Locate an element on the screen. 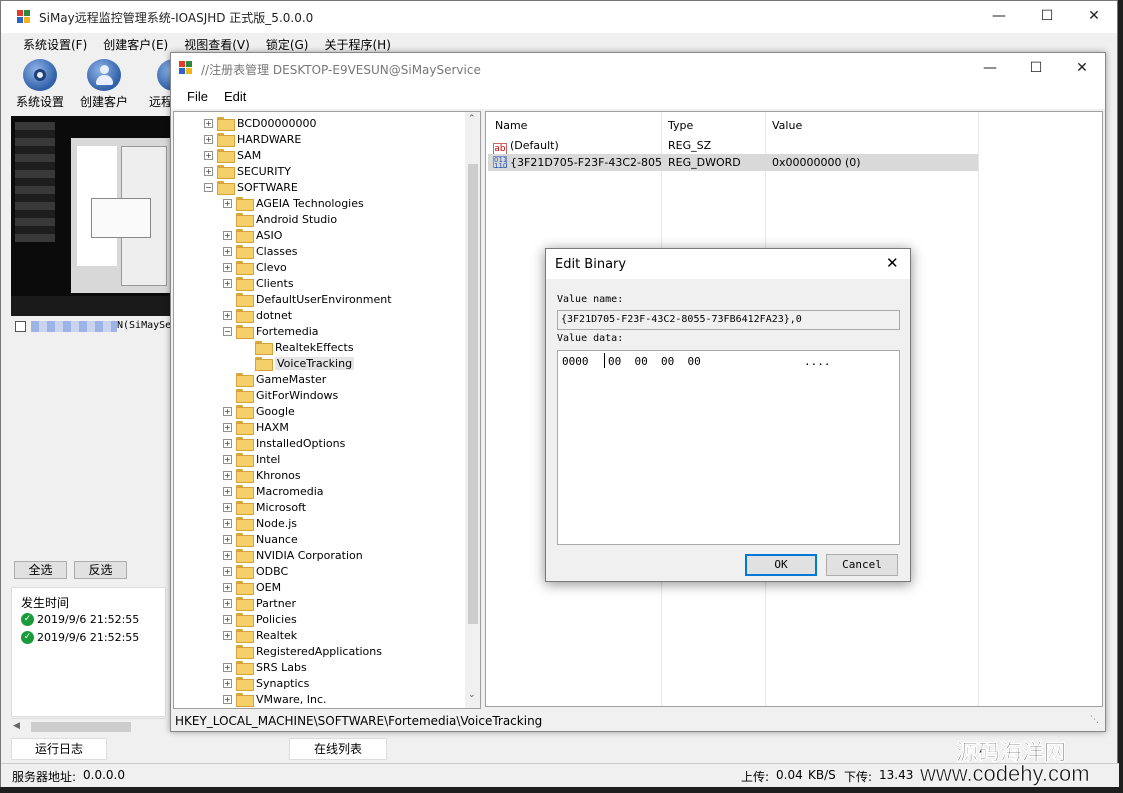  select-all-button: 全选 is located at coordinates (40, 570).